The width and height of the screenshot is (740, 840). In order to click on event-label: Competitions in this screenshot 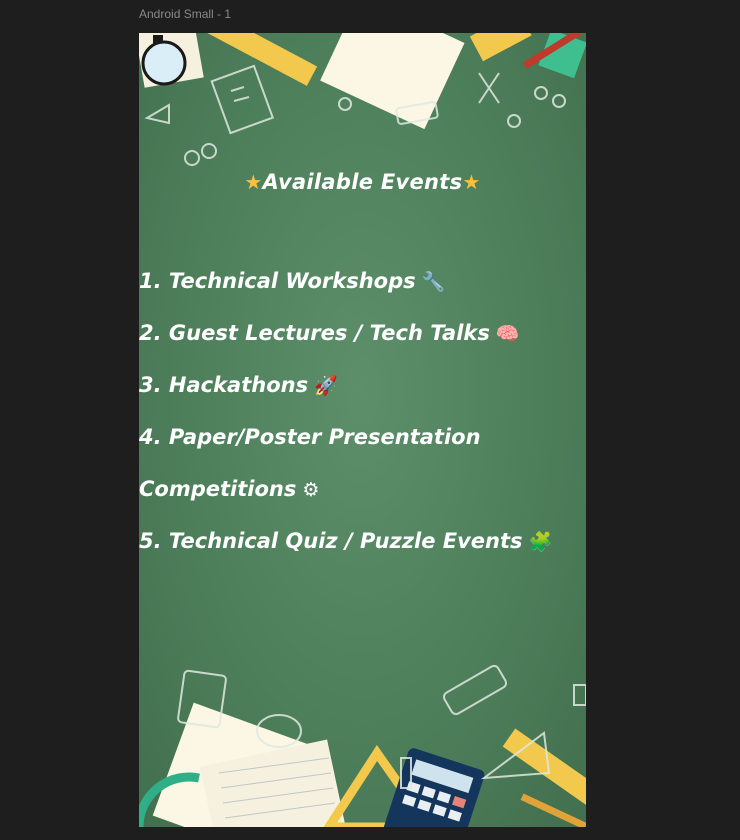, I will do `click(218, 489)`.